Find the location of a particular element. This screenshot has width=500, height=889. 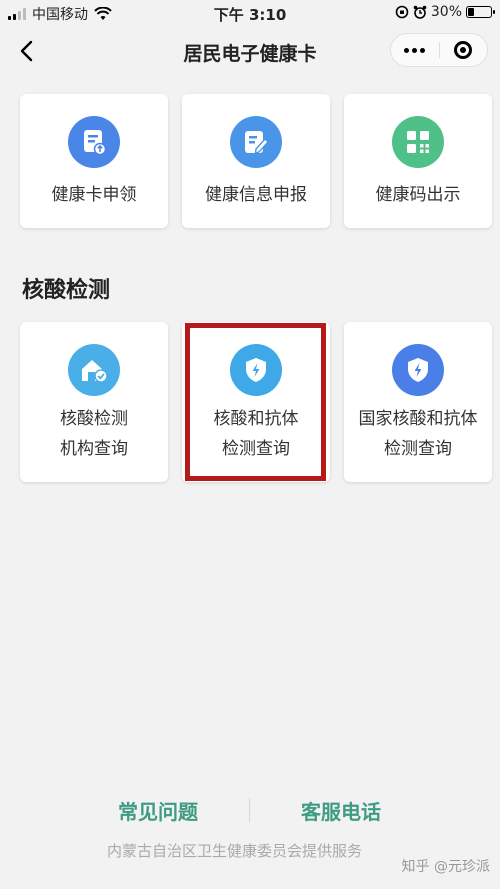

mini-program-close-icon is located at coordinates (463, 50).